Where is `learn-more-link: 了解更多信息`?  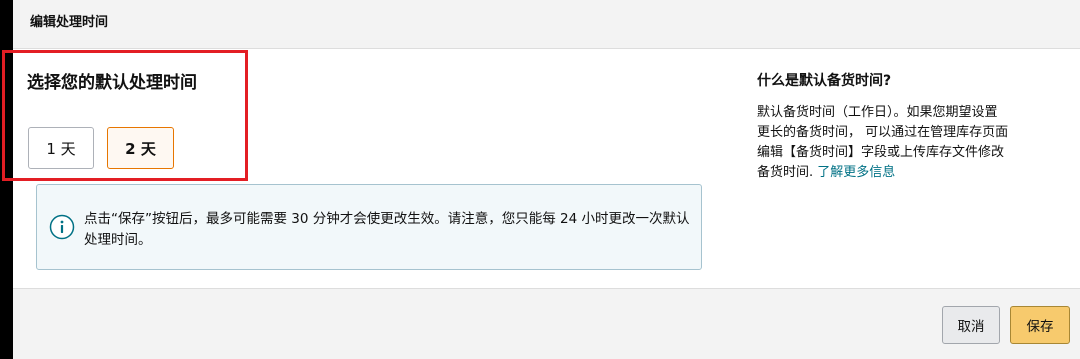
learn-more-link: 了解更多信息 is located at coordinates (856, 172).